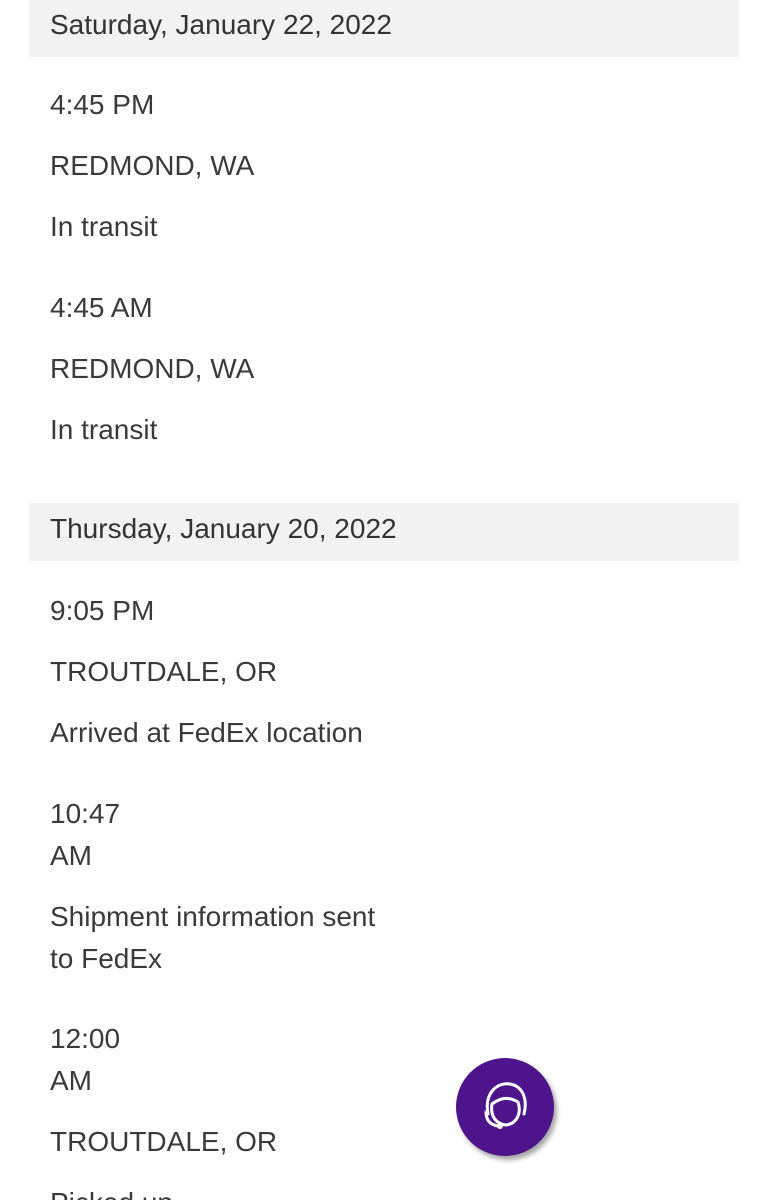  Describe the element at coordinates (85, 1038) in the screenshot. I see `event-time: 12:00` at that location.